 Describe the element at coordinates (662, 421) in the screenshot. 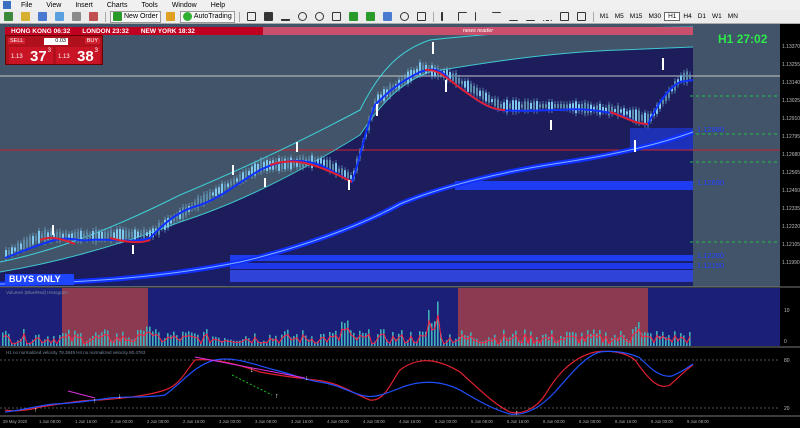

I see `time-tick-label: 9 Jun 00:00` at that location.